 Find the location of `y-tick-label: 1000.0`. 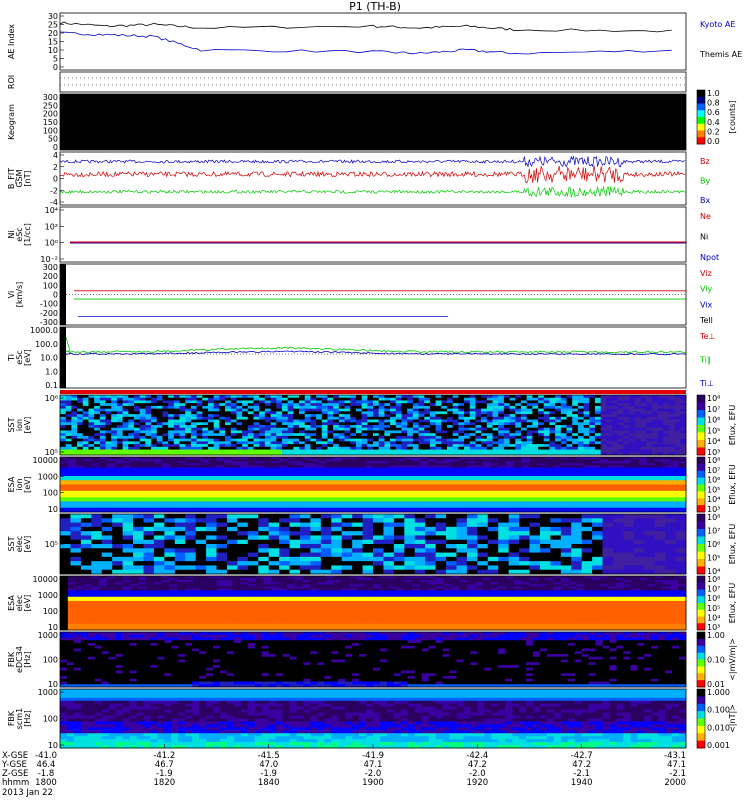

y-tick-label: 1000.0 is located at coordinates (44, 330).